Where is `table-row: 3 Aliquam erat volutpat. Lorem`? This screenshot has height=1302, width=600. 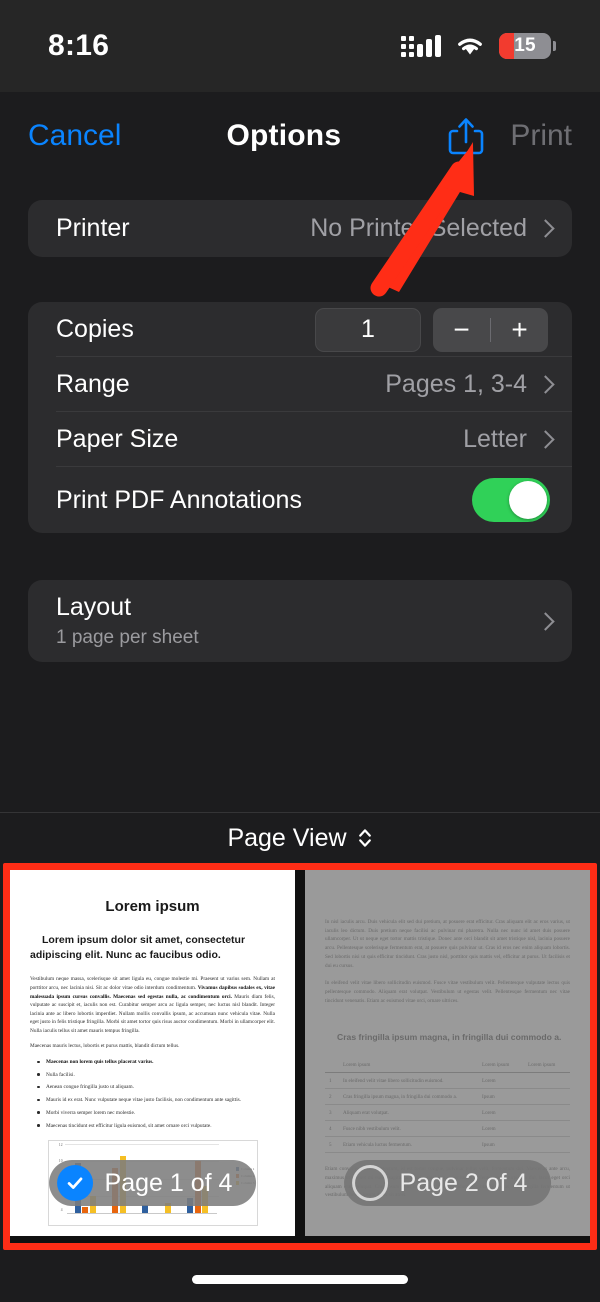 table-row: 3 Aliquam erat volutpat. Lorem is located at coordinates (447, 1113).